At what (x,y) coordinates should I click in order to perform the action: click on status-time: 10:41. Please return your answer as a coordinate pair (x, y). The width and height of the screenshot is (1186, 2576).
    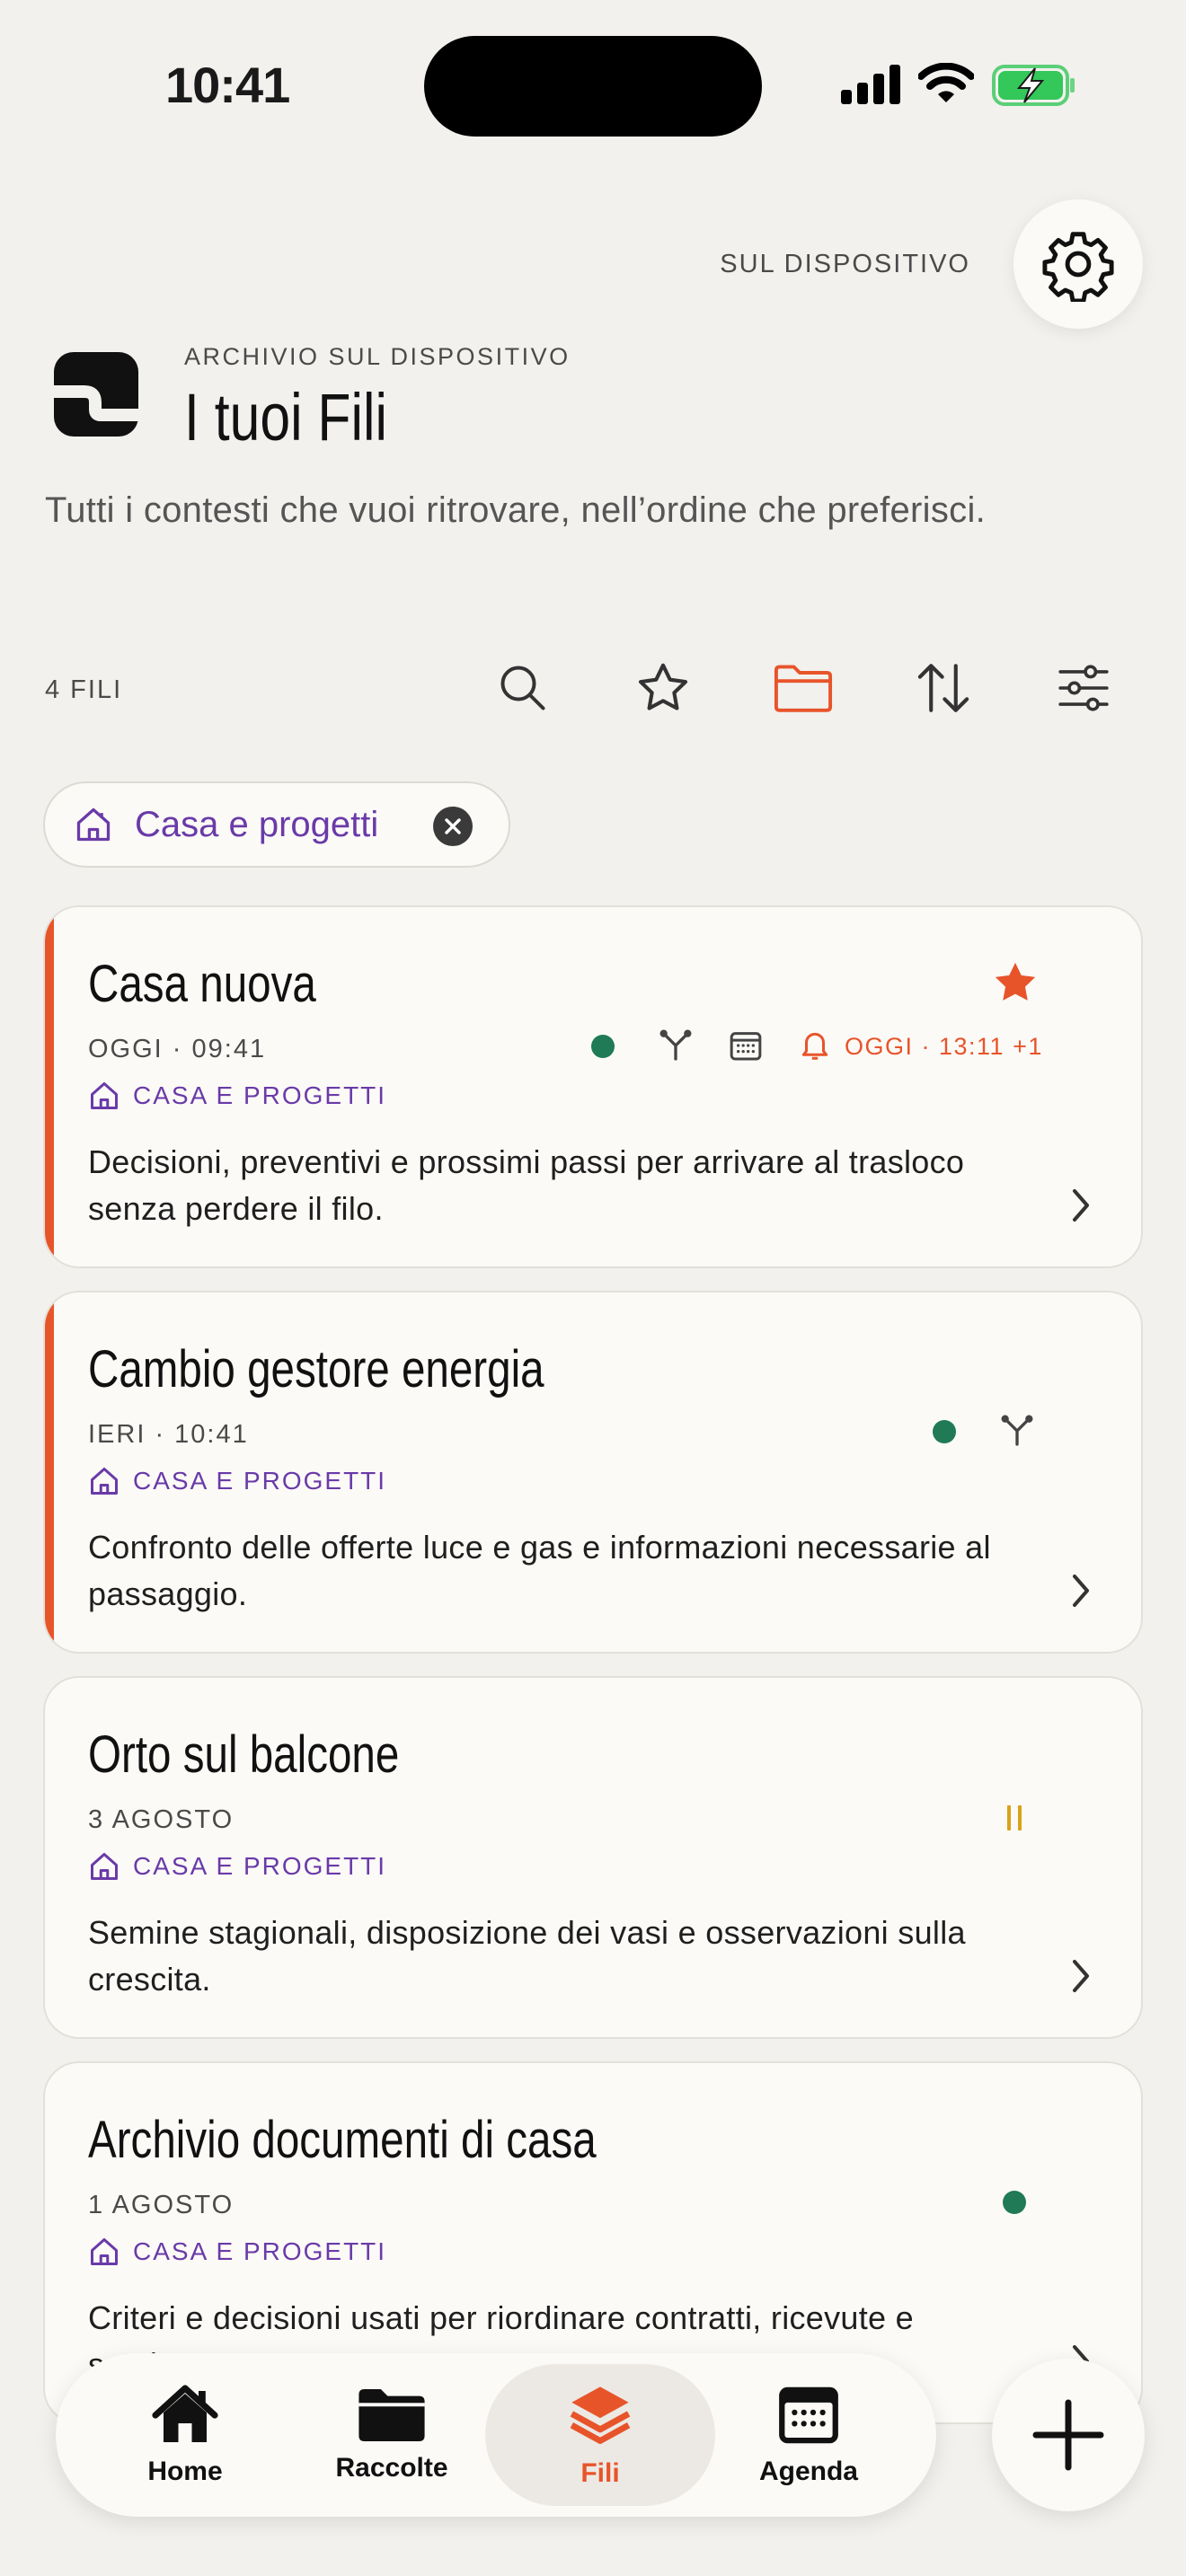
    Looking at the image, I should click on (227, 85).